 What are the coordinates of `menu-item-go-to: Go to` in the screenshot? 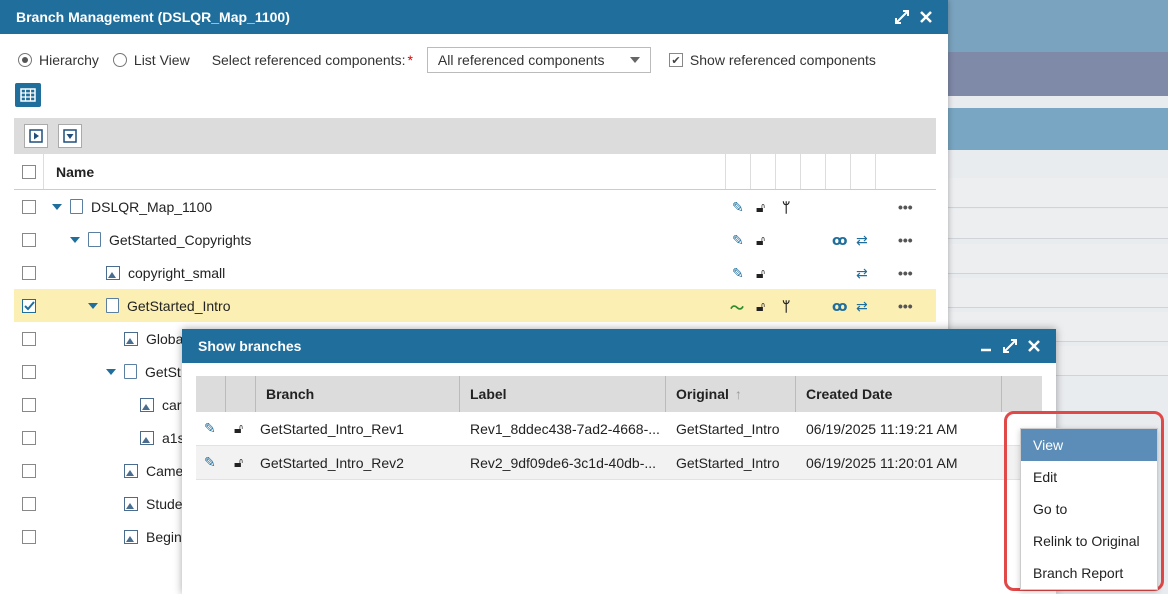 It's located at (1089, 509).